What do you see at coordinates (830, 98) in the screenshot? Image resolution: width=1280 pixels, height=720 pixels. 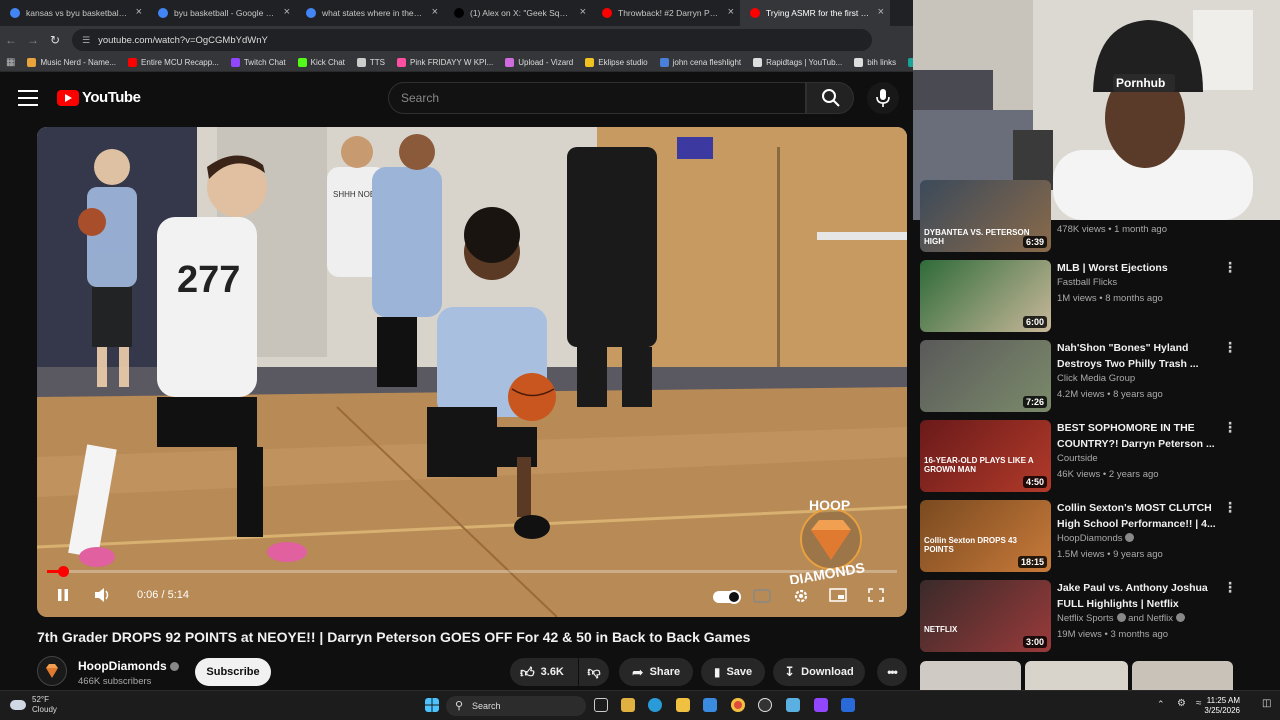 I see `search-button` at bounding box center [830, 98].